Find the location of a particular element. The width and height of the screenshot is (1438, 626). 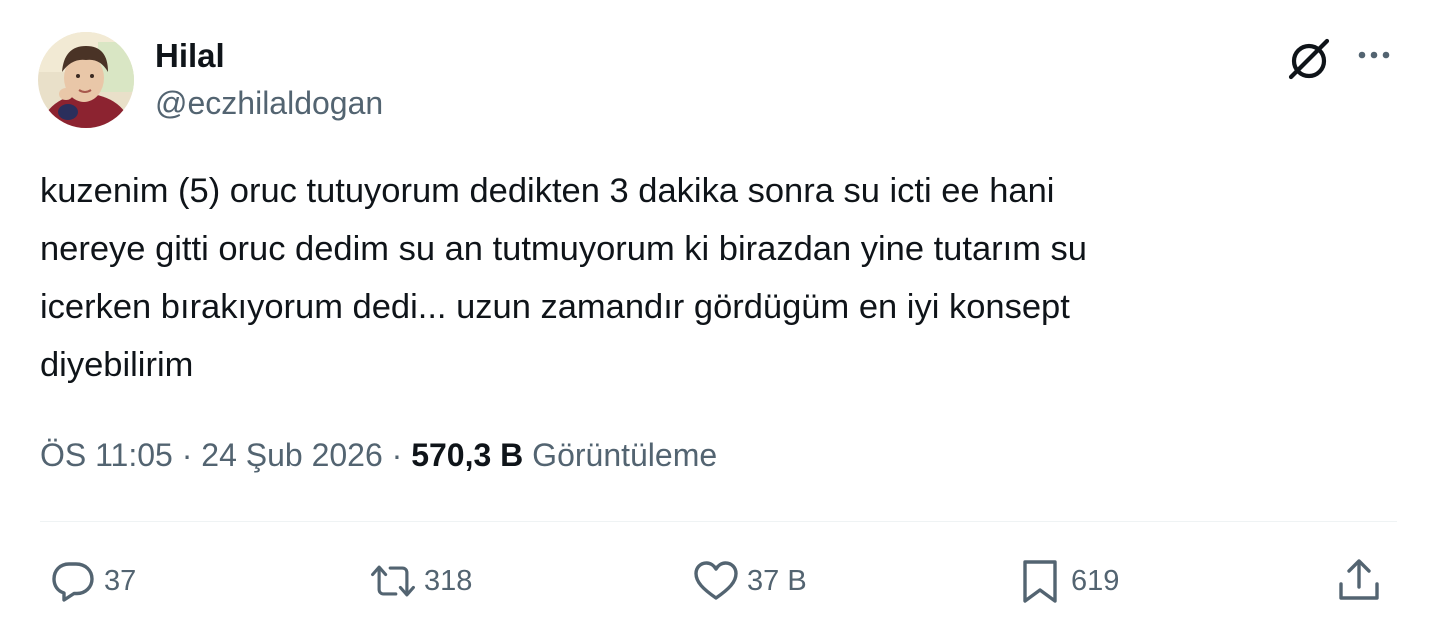

bookmark-icon is located at coordinates (1040, 581).